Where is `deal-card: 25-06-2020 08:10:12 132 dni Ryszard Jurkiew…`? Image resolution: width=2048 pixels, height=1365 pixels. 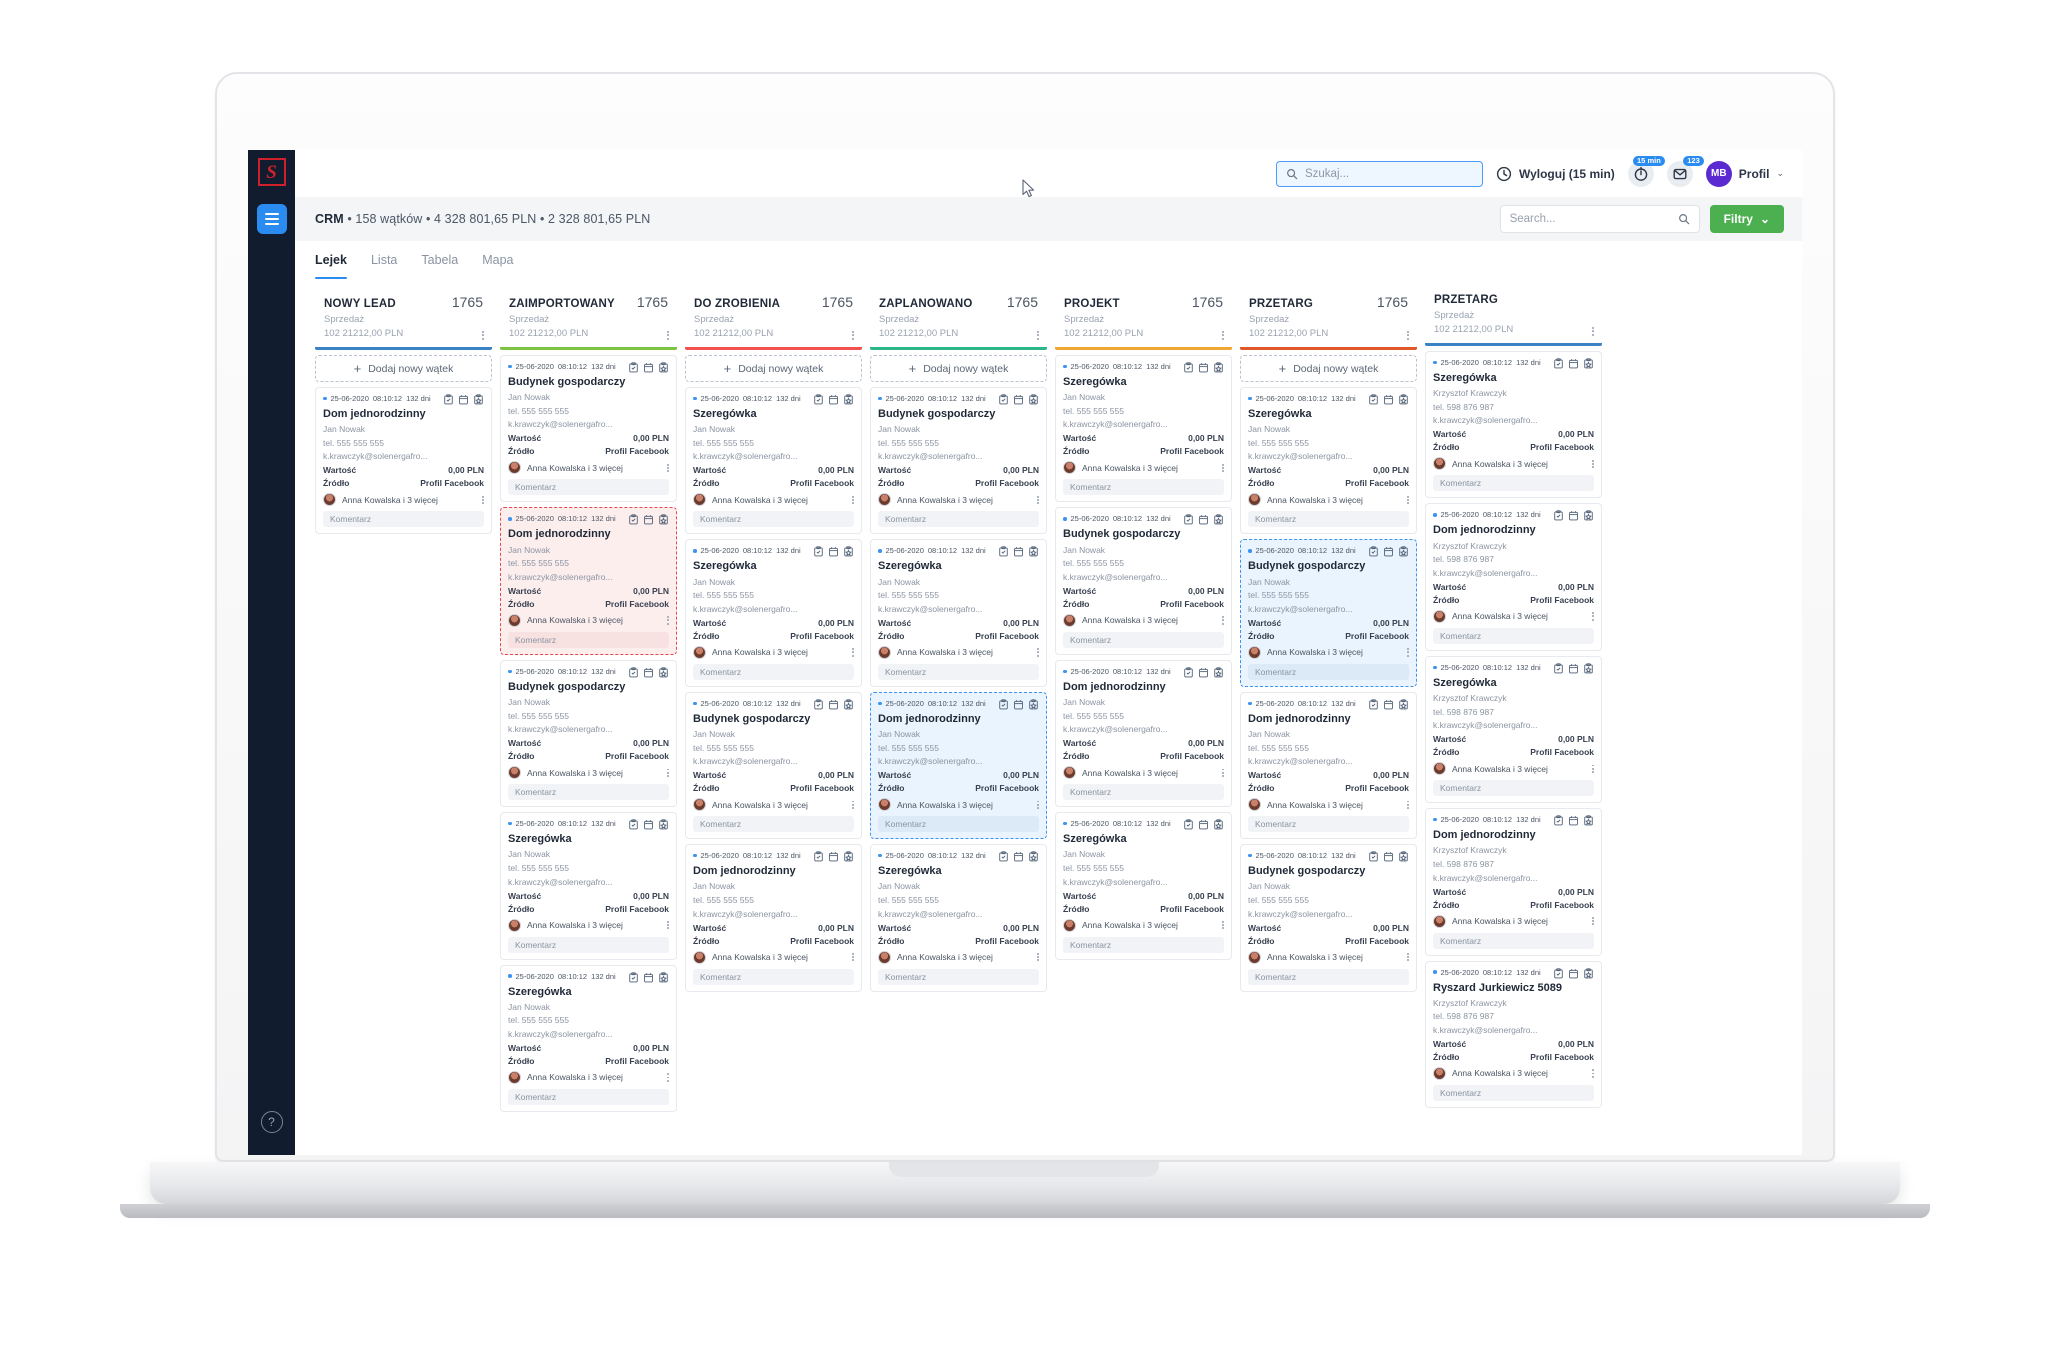 deal-card: 25-06-2020 08:10:12 132 dni Ryszard Jurkiew… is located at coordinates (1513, 1034).